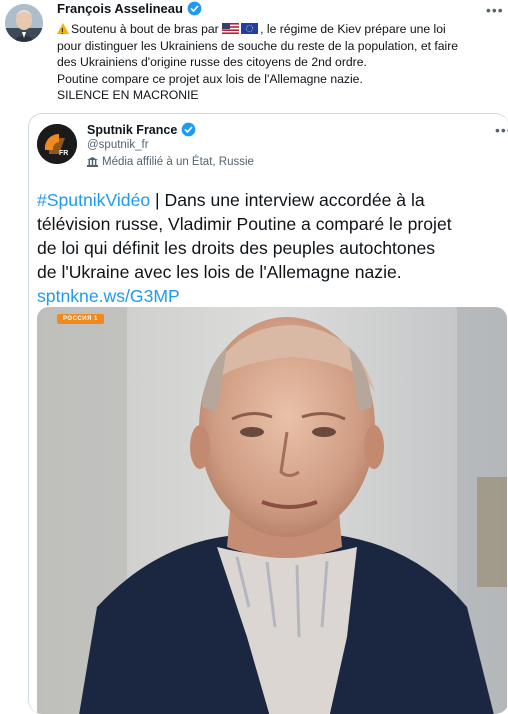 The height and width of the screenshot is (714, 508). What do you see at coordinates (287, 200) in the screenshot?
I see `quoted-text-segment: | Dans une interview accordée à la` at bounding box center [287, 200].